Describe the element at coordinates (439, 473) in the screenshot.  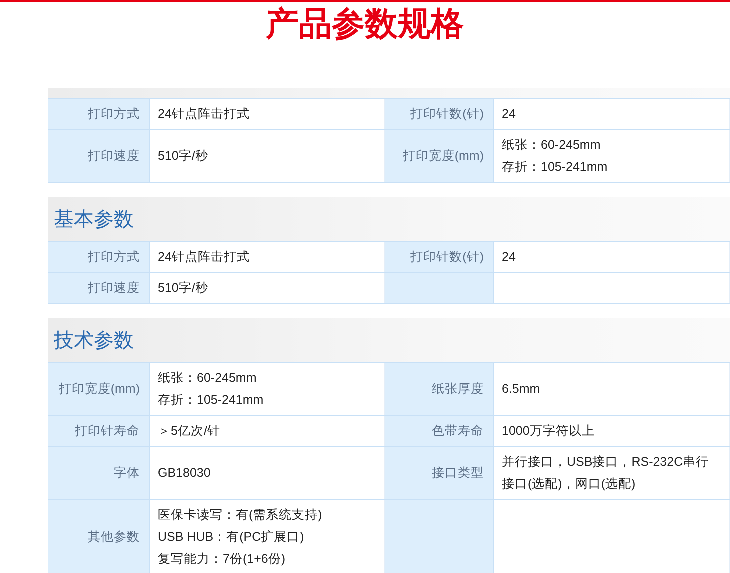
I see `parameter-label: 接口类型` at that location.